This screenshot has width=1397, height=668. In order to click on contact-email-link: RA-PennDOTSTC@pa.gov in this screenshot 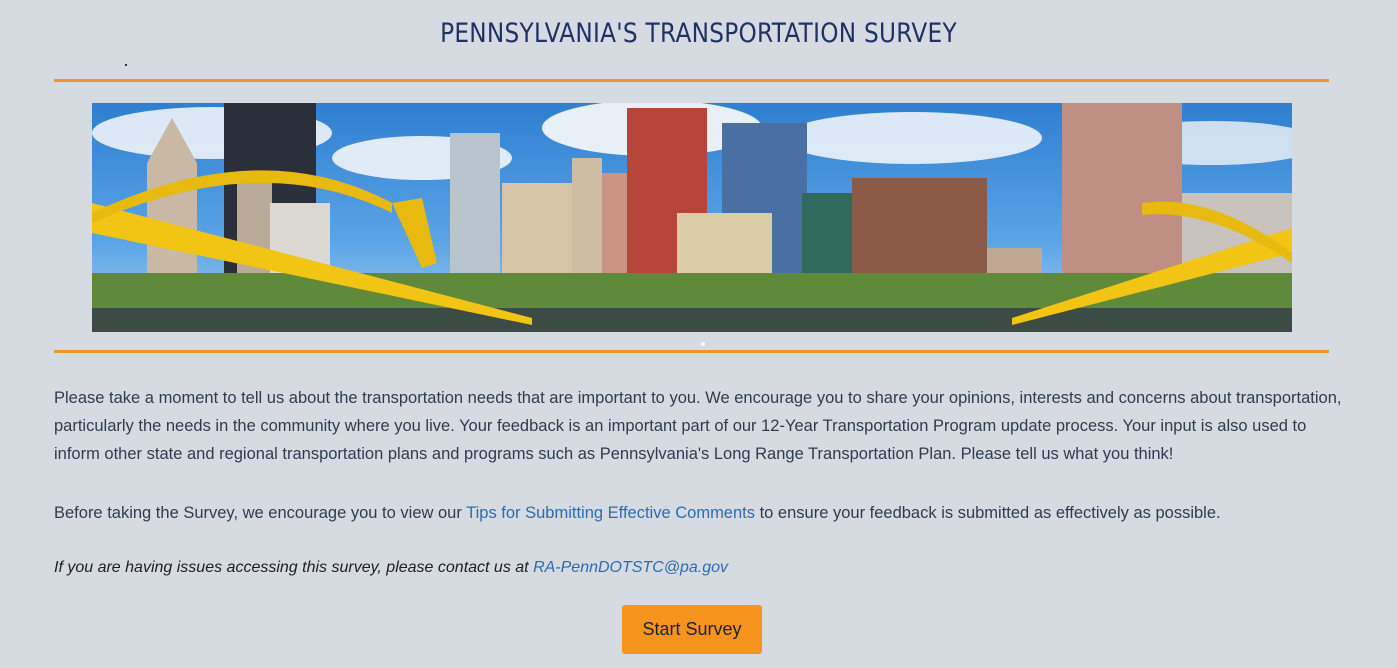, I will do `click(630, 567)`.